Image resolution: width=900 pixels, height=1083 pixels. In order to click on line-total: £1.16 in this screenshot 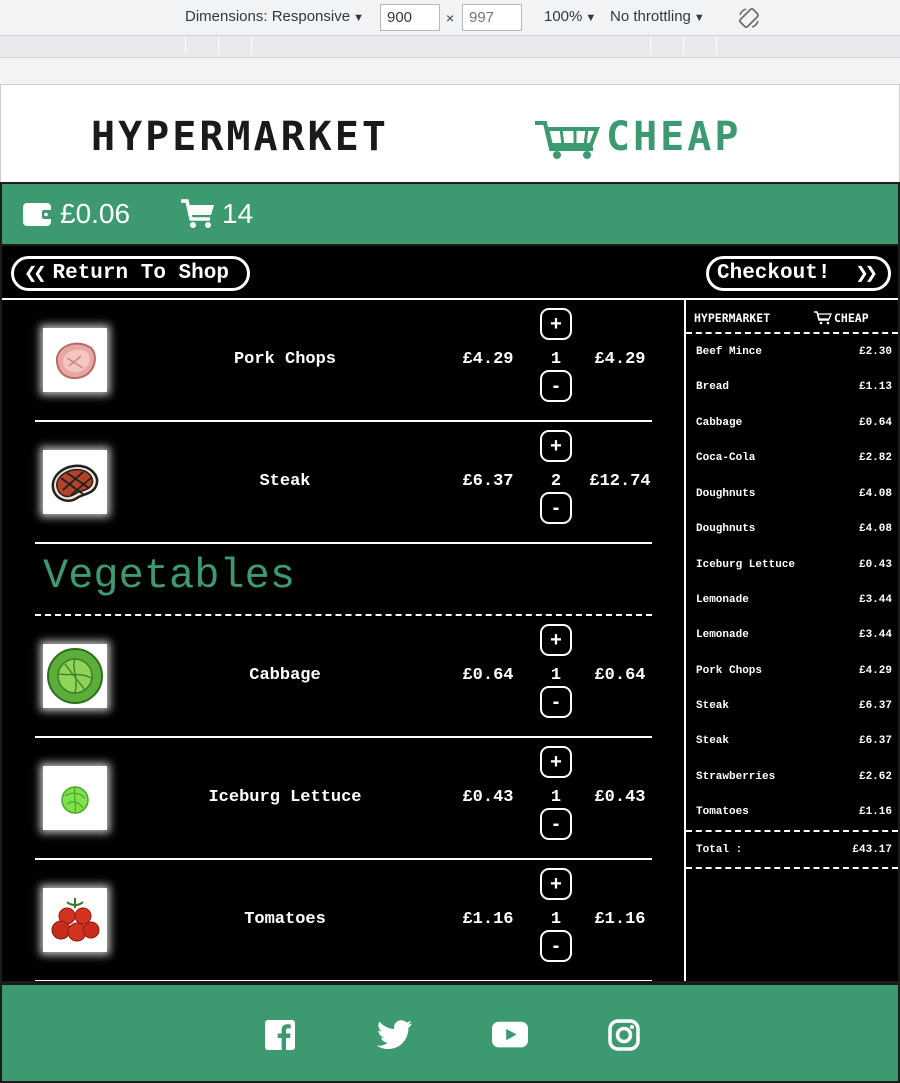, I will do `click(620, 919)`.